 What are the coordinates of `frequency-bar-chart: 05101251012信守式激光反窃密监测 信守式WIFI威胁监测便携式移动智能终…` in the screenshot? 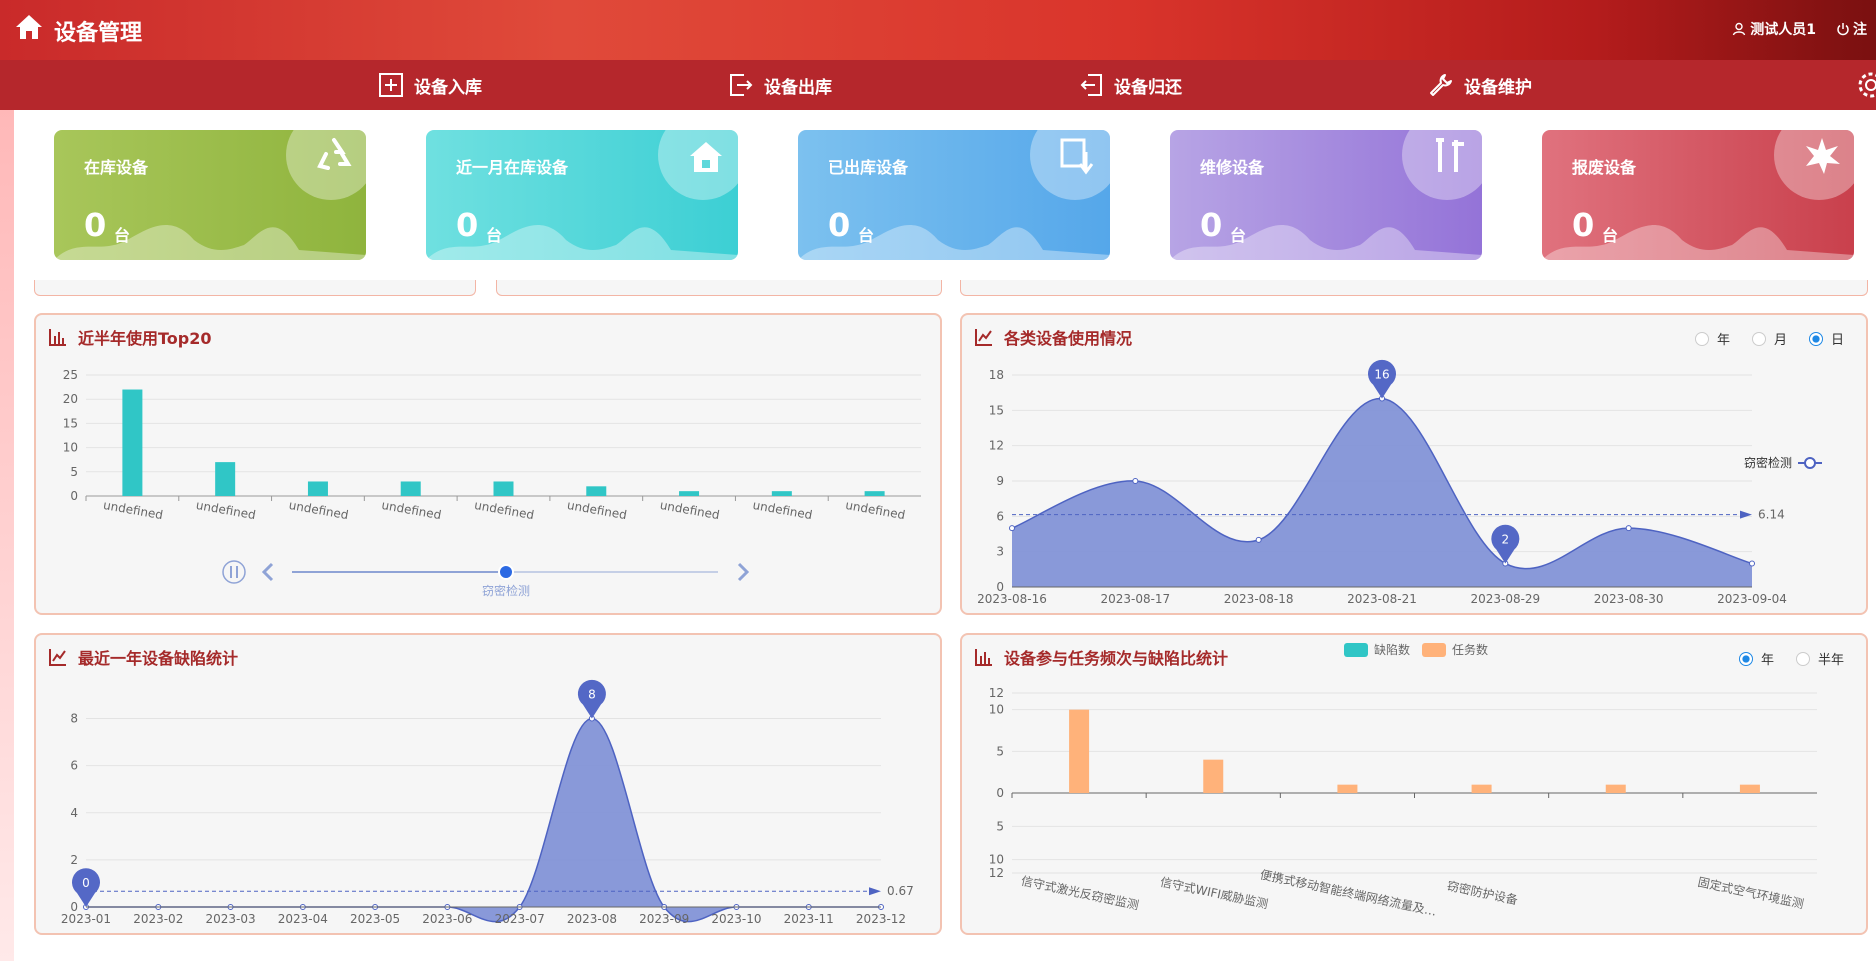 It's located at (1403, 780).